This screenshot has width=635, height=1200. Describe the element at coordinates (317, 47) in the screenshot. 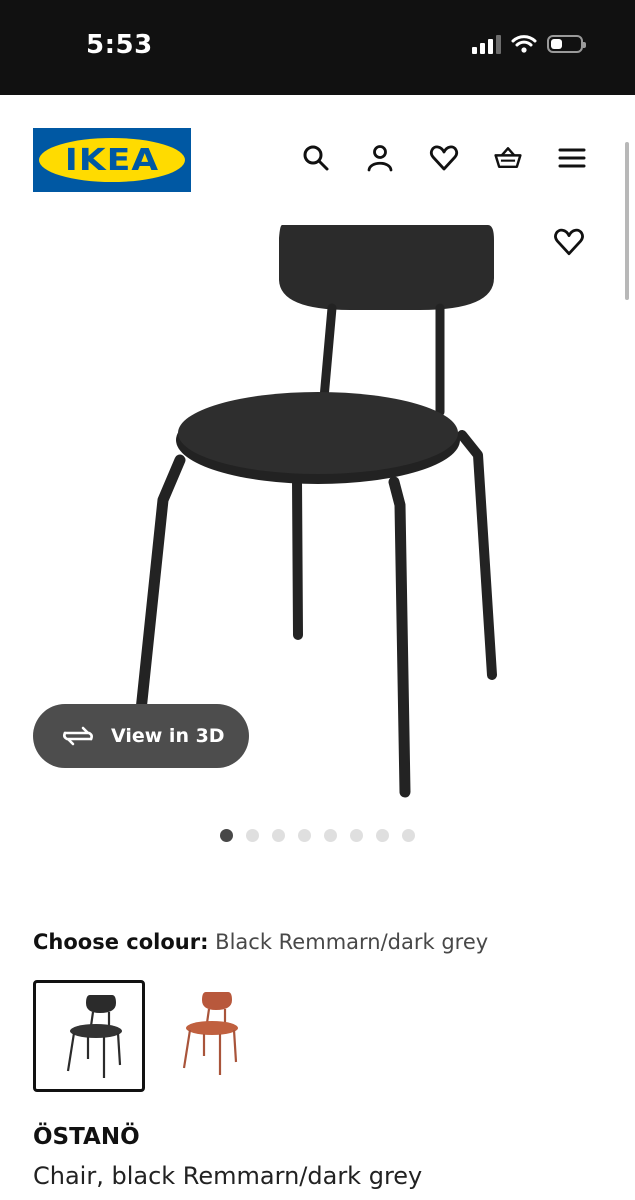

I see `status-bar: 5:53` at that location.